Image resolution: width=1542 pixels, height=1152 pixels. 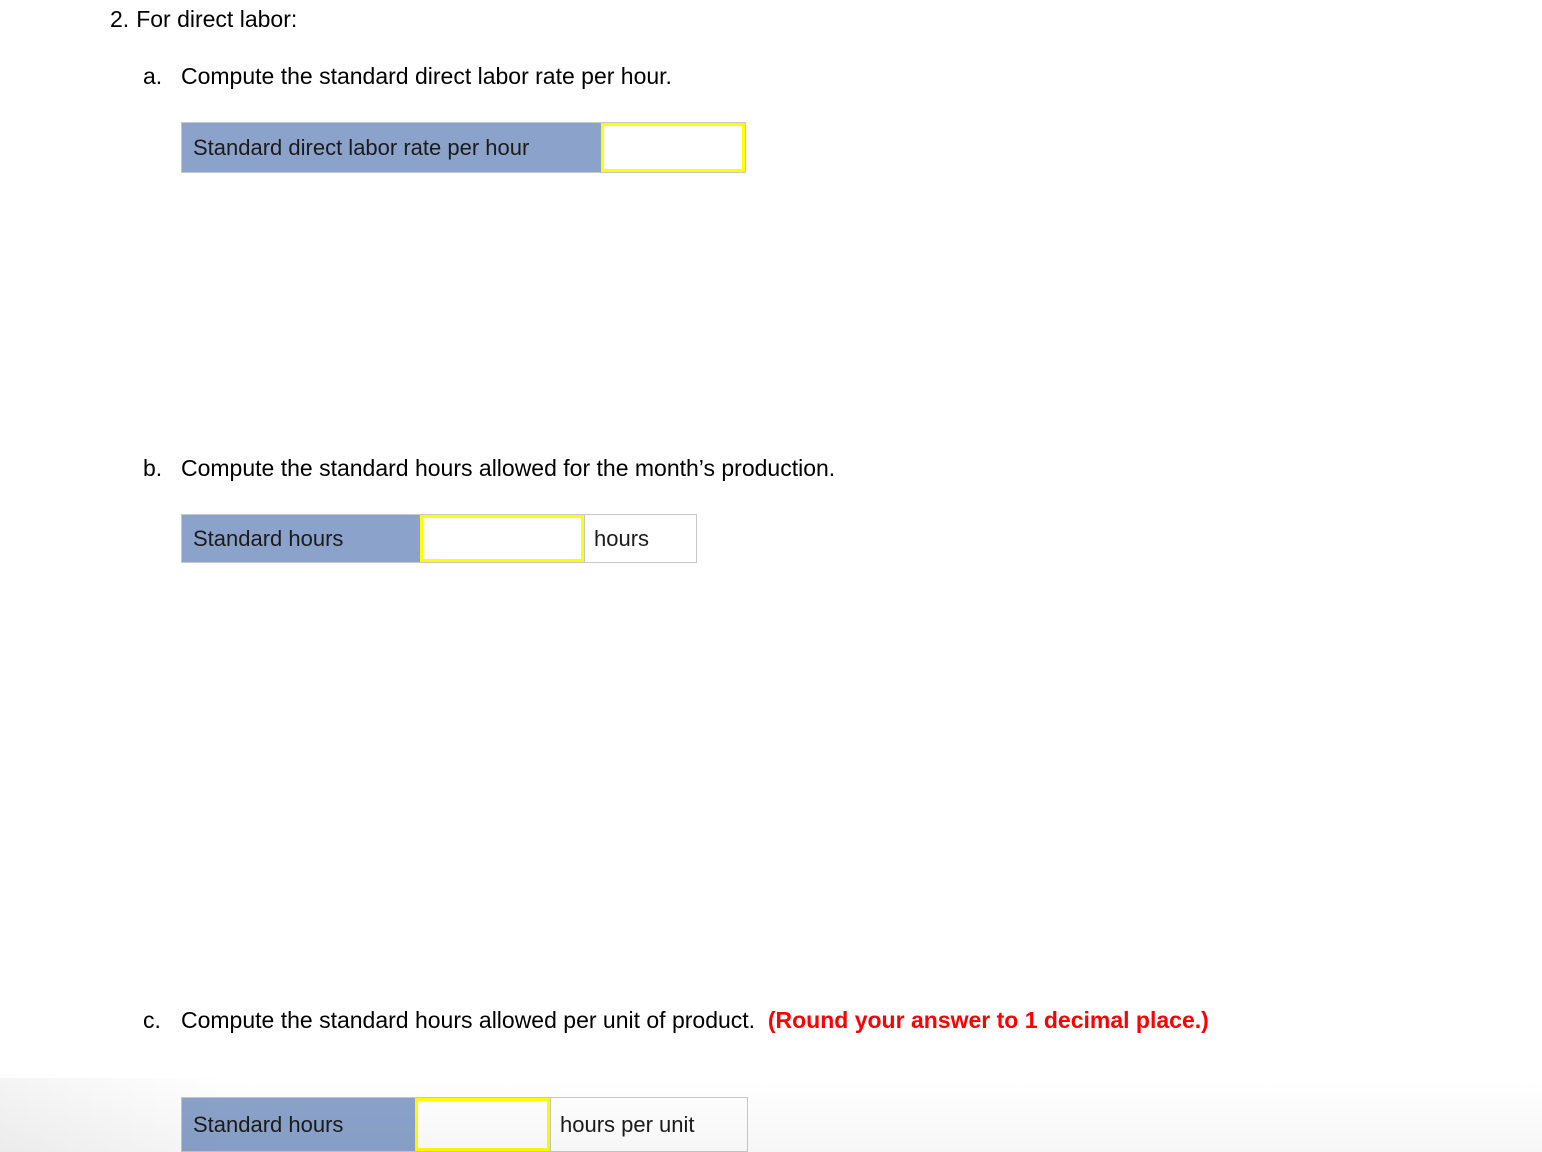 I want to click on subpart-c-rounding-hint: (Round your answer to 1 decimal place.), so click(x=988, y=1020).